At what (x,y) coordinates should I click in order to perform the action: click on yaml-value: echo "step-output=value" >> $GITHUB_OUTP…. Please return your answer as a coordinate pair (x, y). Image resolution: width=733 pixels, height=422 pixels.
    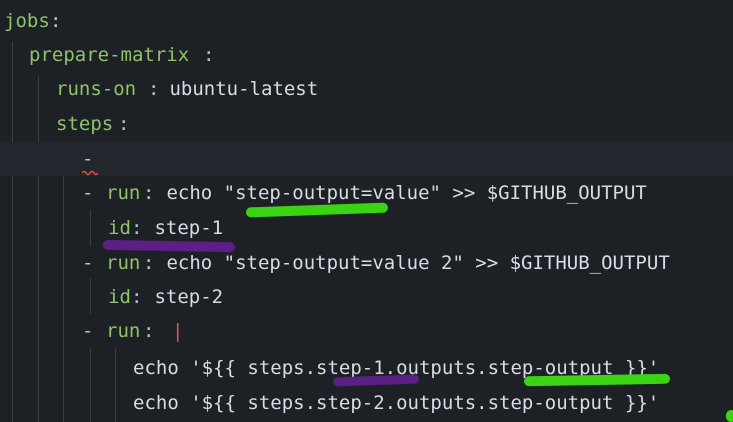
    Looking at the image, I should click on (401, 193).